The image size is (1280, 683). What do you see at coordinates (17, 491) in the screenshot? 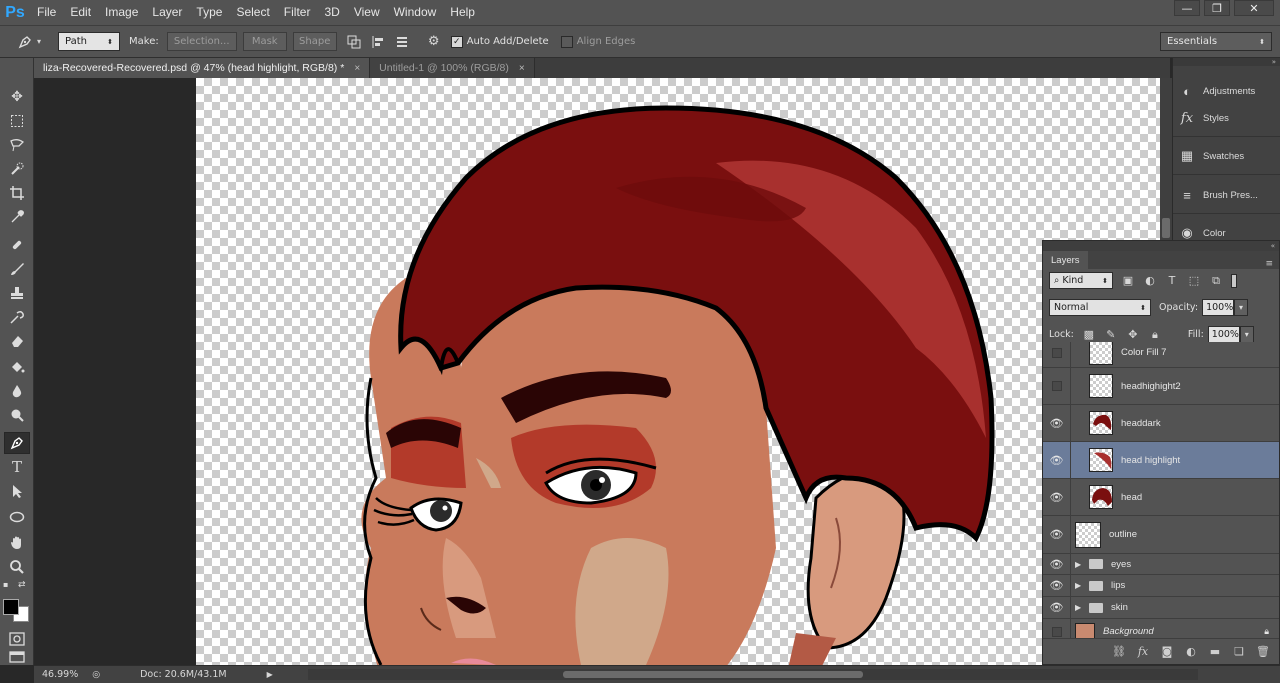
I see `path-selection-tool-icon` at bounding box center [17, 491].